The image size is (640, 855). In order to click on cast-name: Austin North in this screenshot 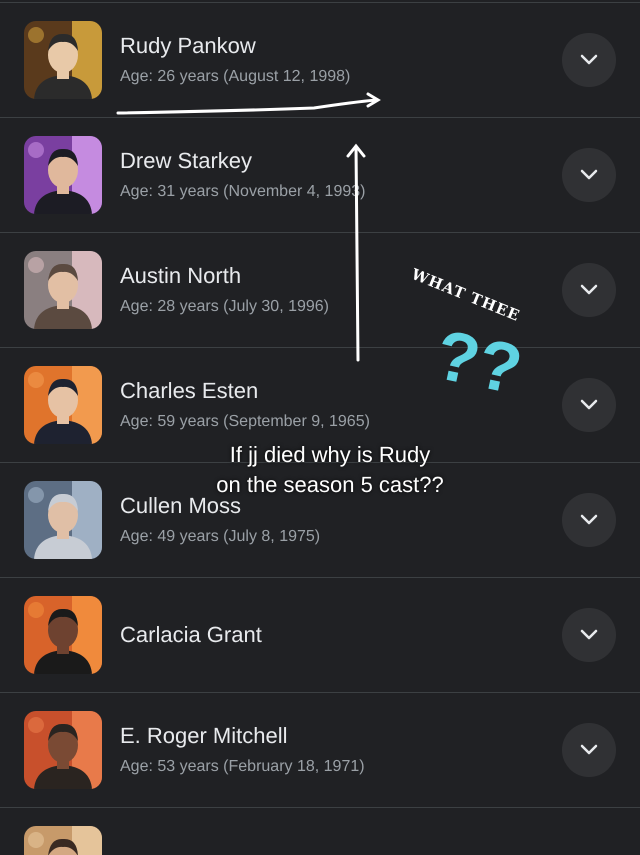, I will do `click(181, 276)`.